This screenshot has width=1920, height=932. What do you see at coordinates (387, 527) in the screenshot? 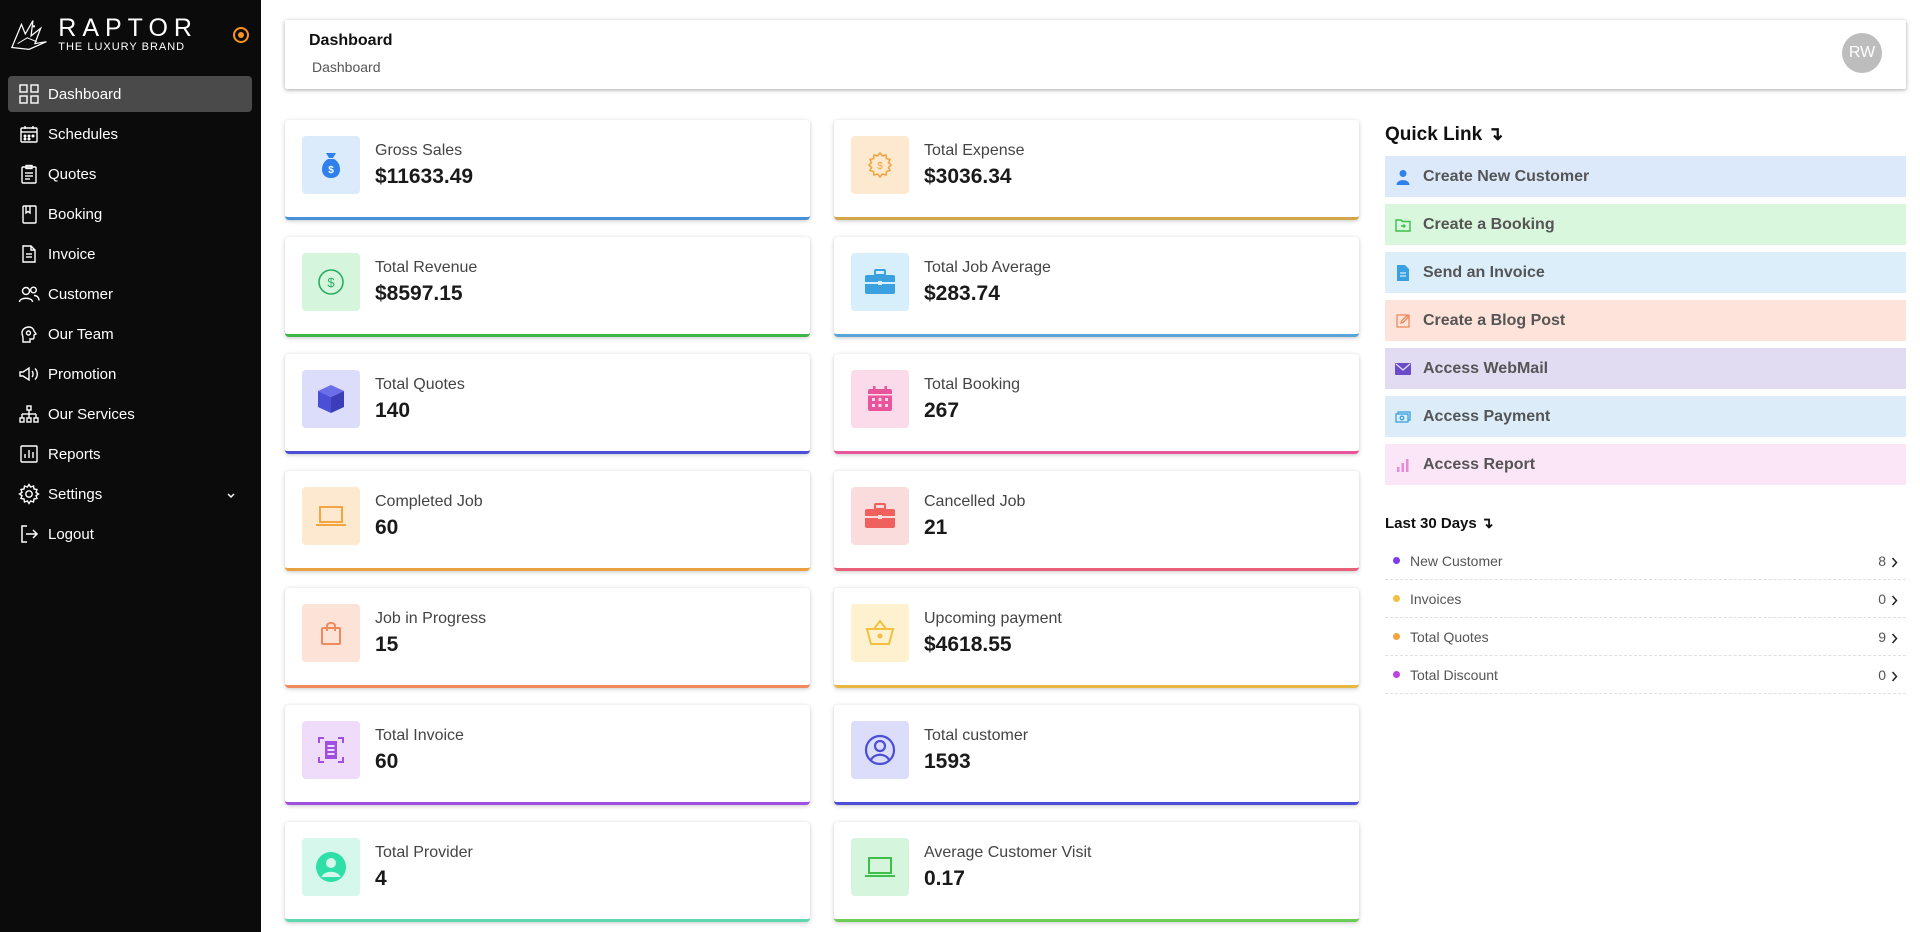
I see `stat-value: 60` at bounding box center [387, 527].